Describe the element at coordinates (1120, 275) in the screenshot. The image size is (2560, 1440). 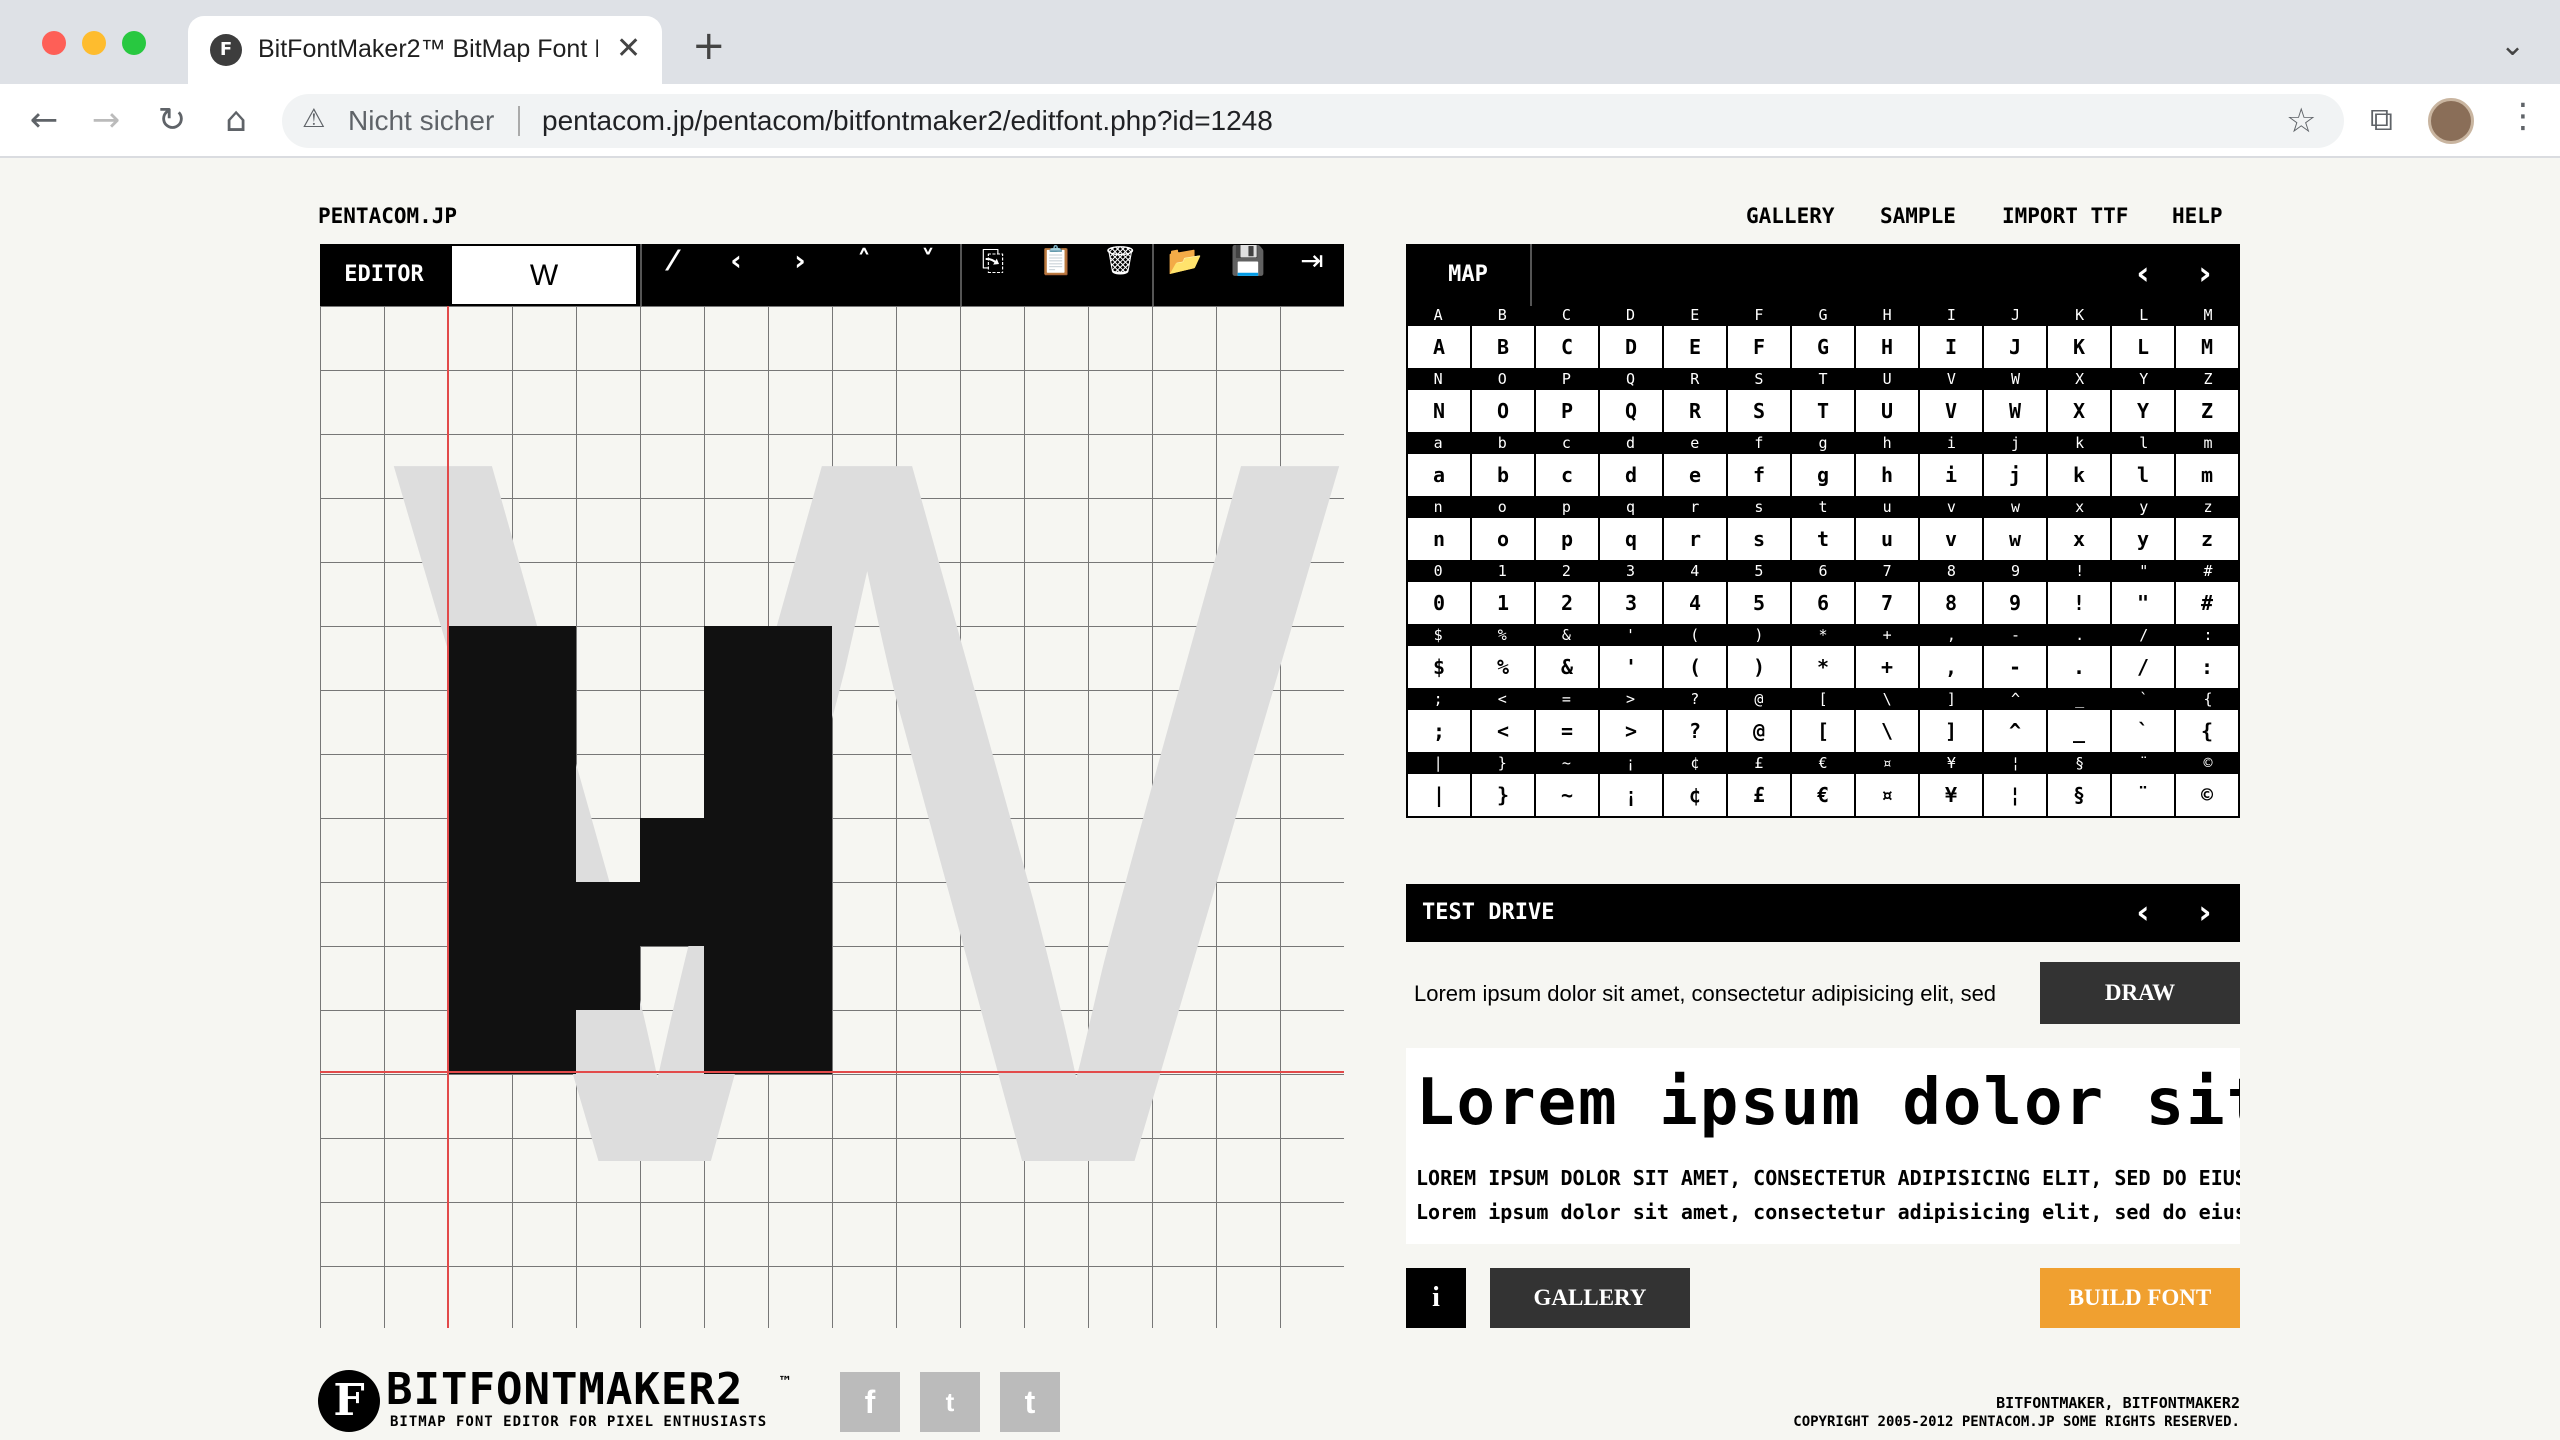
I see `trash-icon: 🗑` at that location.